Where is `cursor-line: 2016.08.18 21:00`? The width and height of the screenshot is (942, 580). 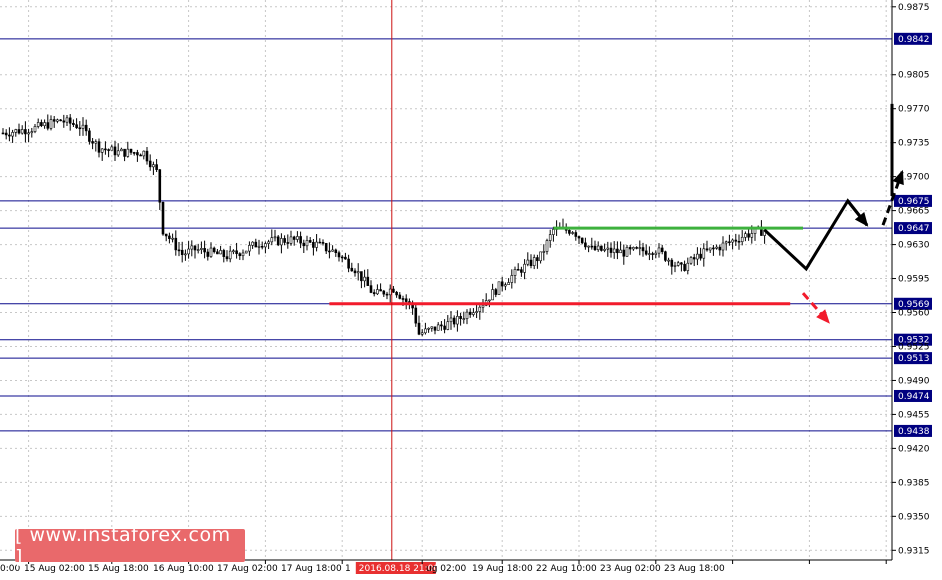
cursor-line: 2016.08.18 21:00 is located at coordinates (397, 287).